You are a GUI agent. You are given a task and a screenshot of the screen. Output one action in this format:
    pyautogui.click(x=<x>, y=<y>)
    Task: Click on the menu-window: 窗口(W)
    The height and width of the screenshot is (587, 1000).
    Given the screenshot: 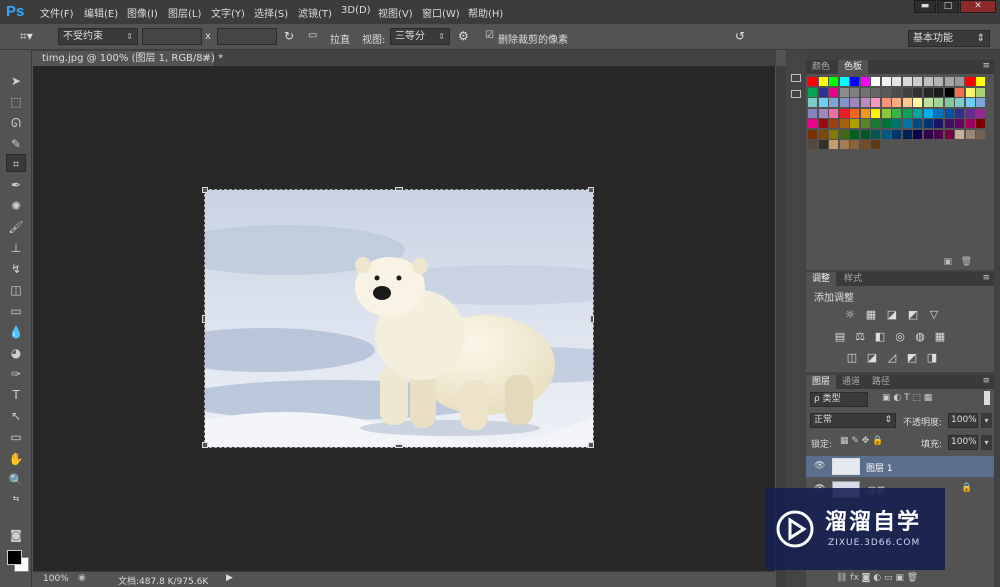 What is the action you would take?
    pyautogui.click(x=441, y=12)
    